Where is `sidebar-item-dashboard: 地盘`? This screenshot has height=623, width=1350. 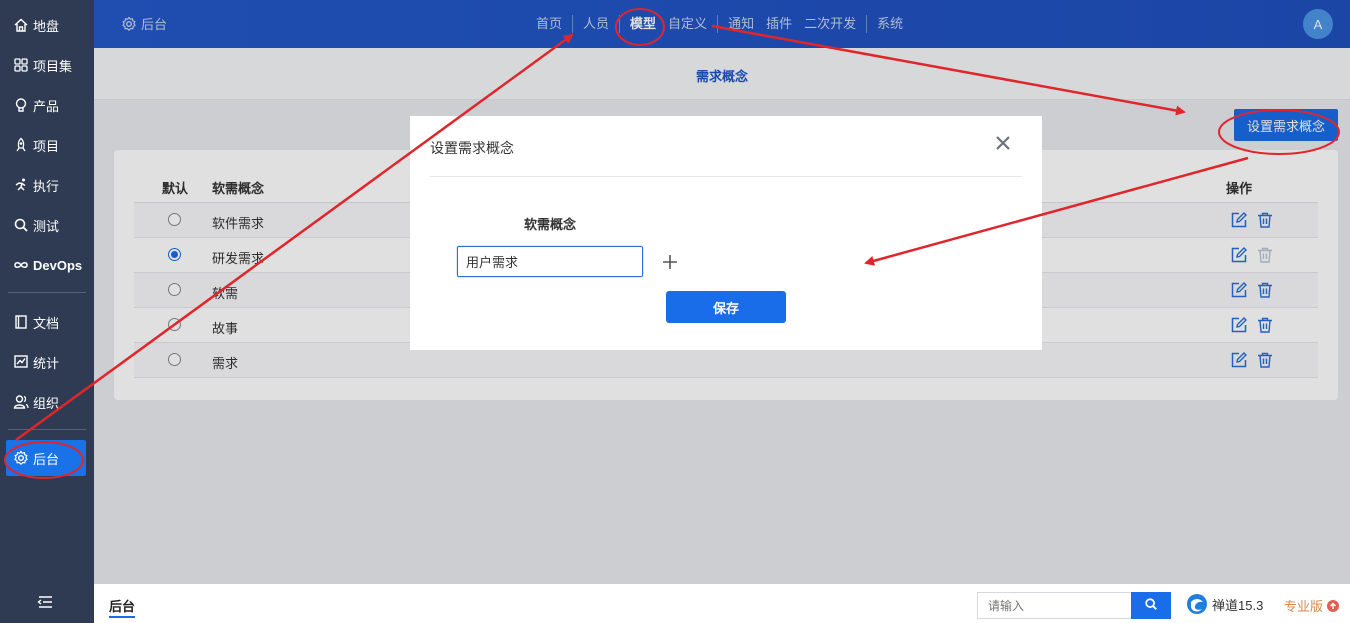 sidebar-item-dashboard: 地盘 is located at coordinates (46, 25).